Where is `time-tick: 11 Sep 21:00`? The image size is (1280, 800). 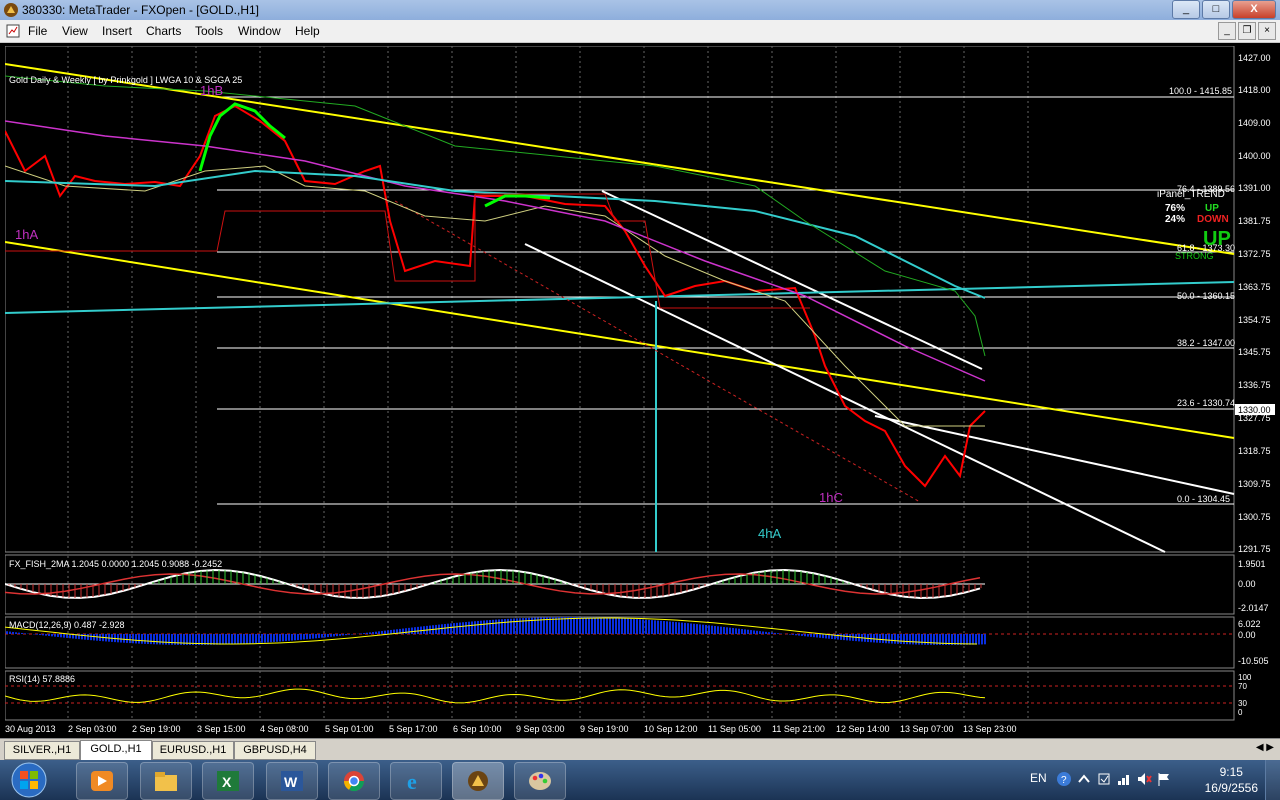
time-tick: 11 Sep 21:00 is located at coordinates (798, 729).